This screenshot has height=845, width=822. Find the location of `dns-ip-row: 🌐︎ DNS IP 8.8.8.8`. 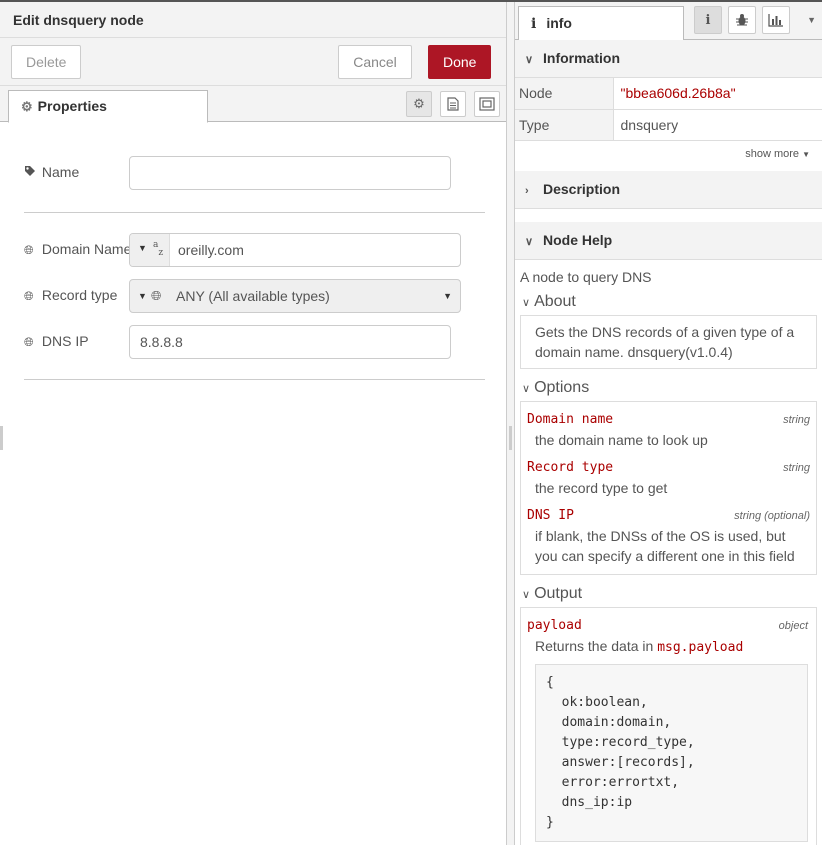

dns-ip-row: 🌐︎ DNS IP 8.8.8.8 is located at coordinates (254, 342).